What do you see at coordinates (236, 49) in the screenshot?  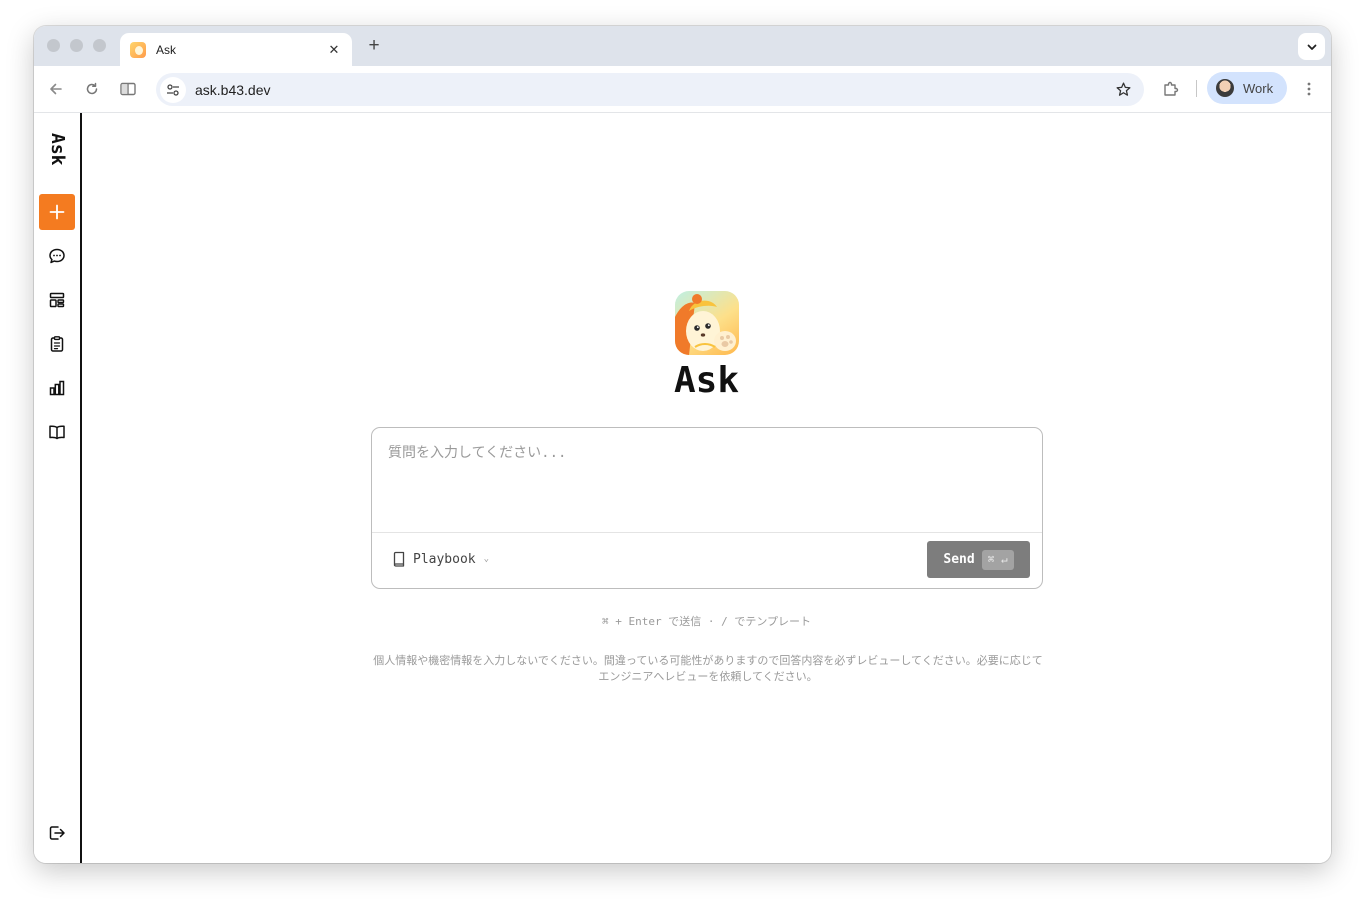 I see `browser-tab: Ask ✕` at bounding box center [236, 49].